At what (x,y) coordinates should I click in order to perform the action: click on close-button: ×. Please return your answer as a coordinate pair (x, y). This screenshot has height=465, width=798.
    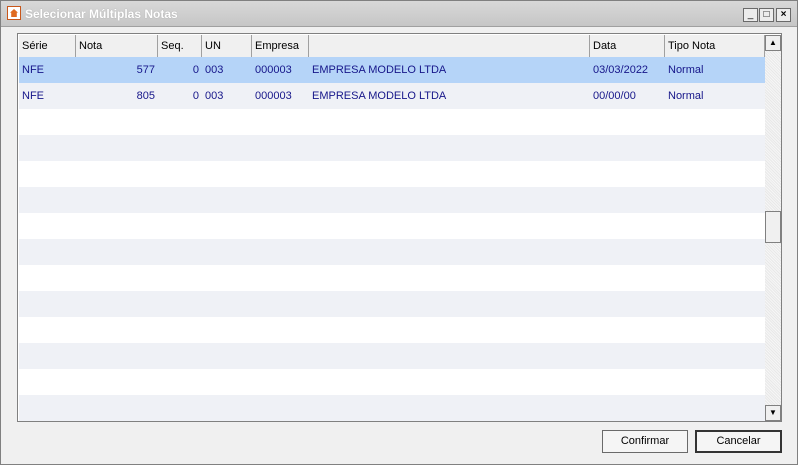
    Looking at the image, I should click on (783, 15).